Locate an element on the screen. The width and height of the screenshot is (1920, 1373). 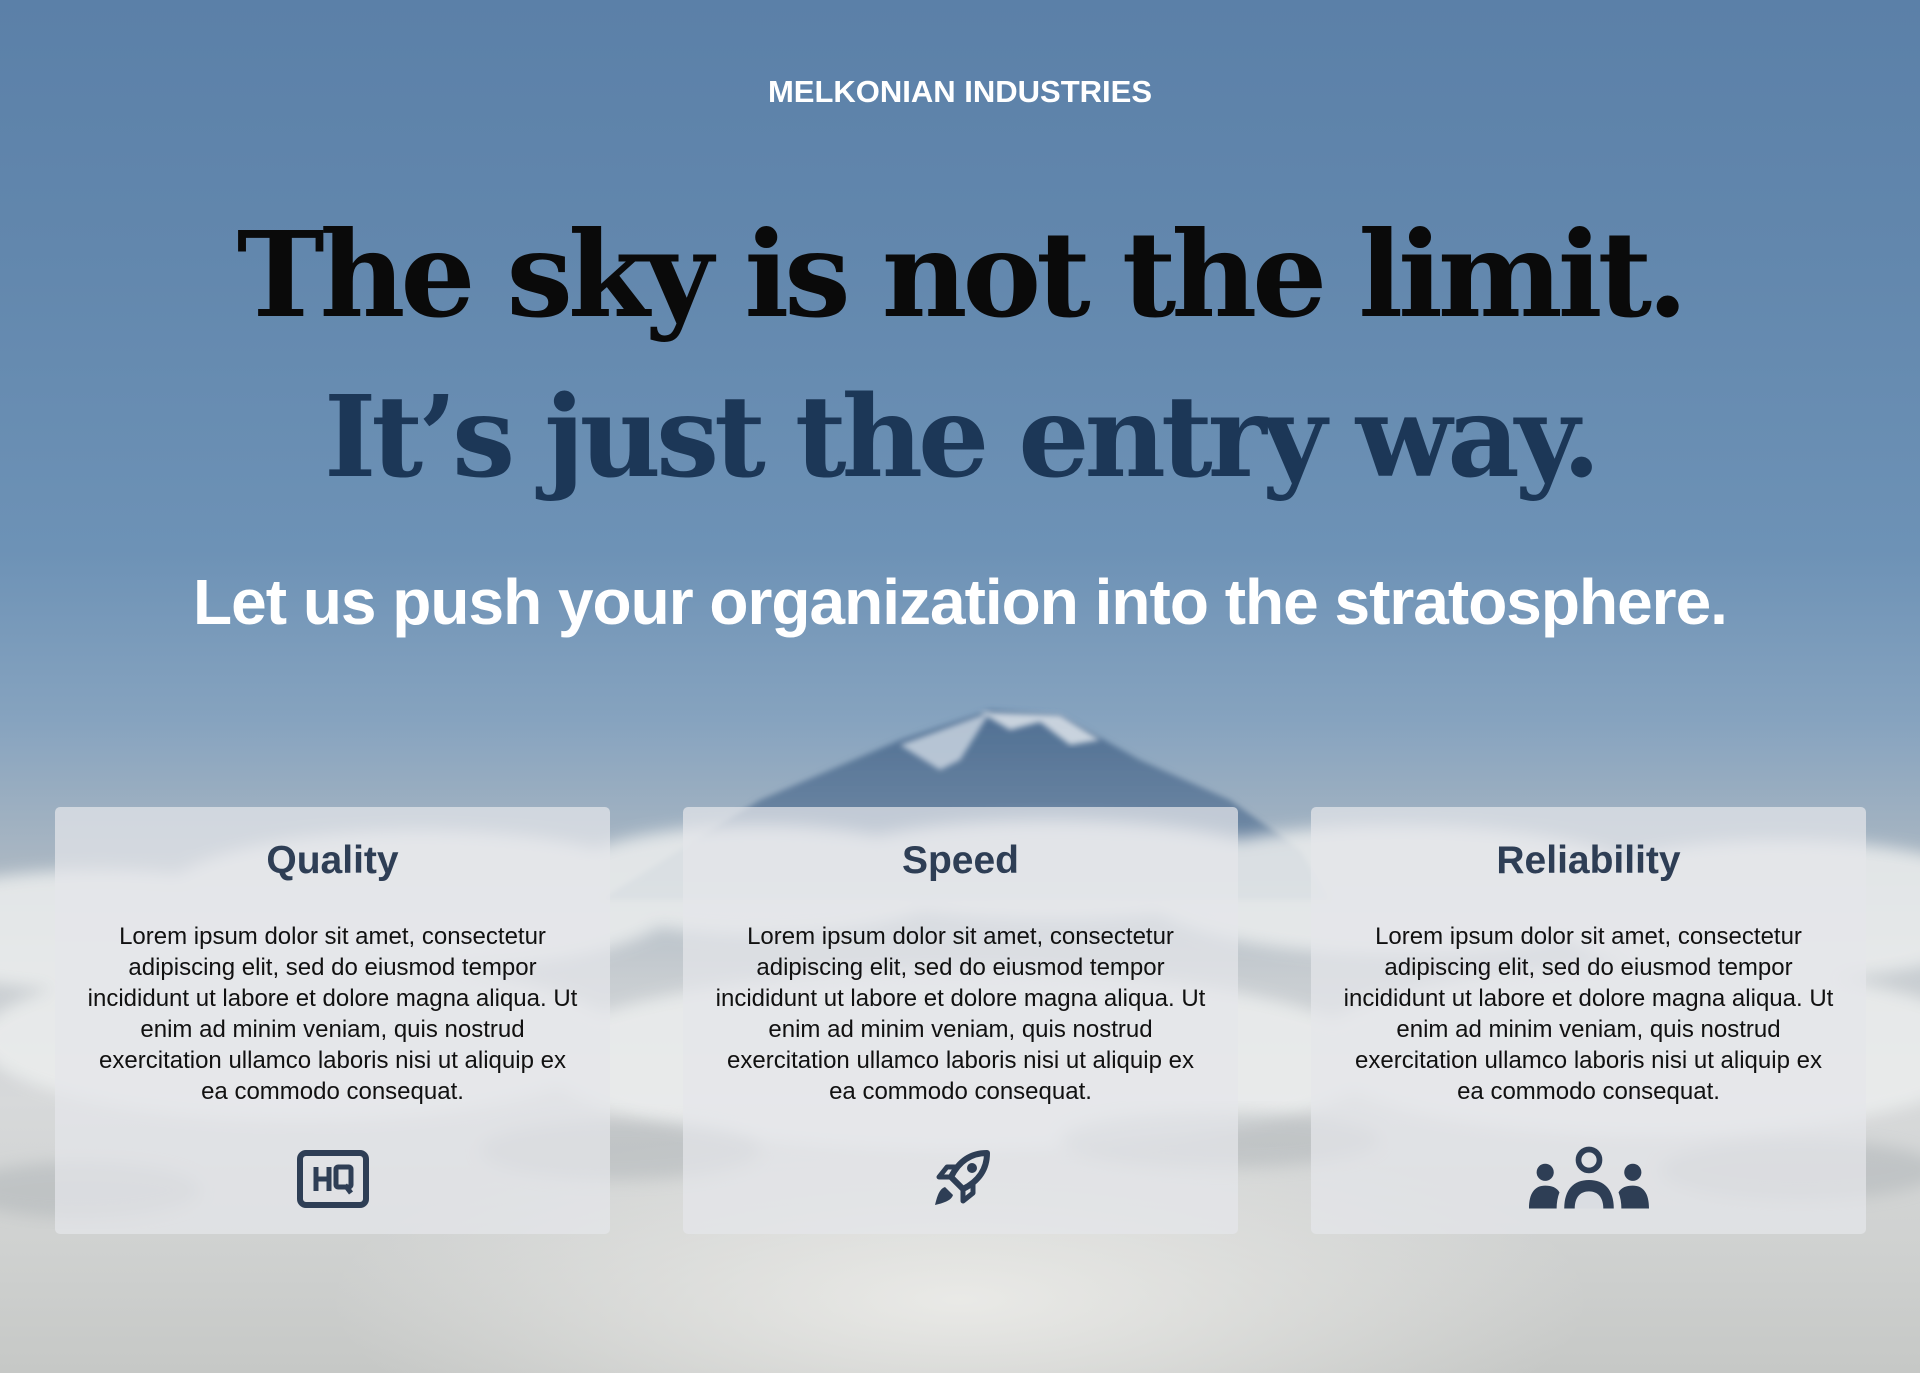
feature-title: Speed is located at coordinates (960, 860).